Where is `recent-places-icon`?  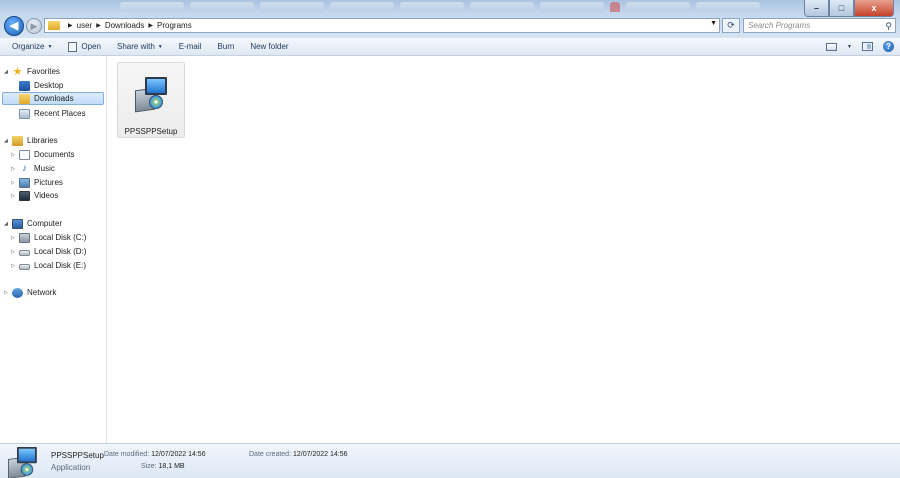
recent-places-icon is located at coordinates (24, 113).